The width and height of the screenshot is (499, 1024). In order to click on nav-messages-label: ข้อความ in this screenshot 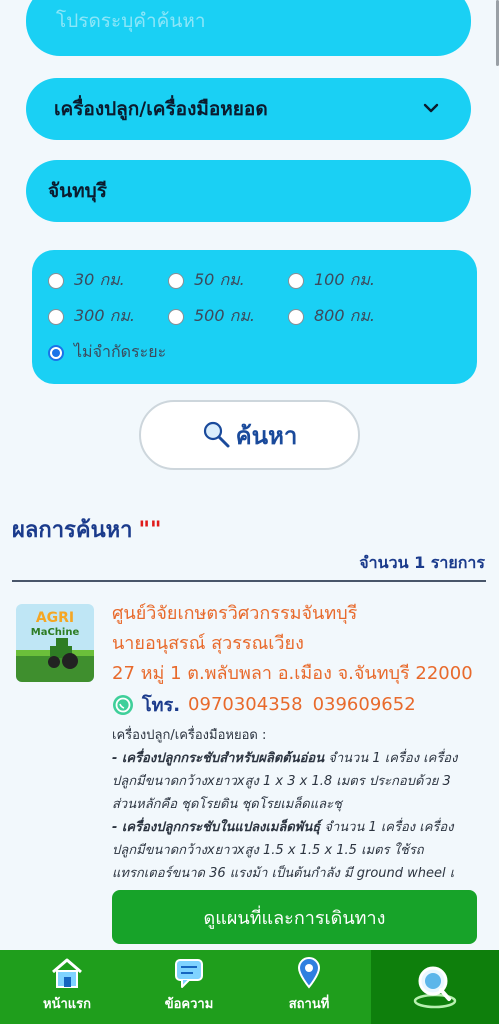, I will do `click(189, 1004)`.